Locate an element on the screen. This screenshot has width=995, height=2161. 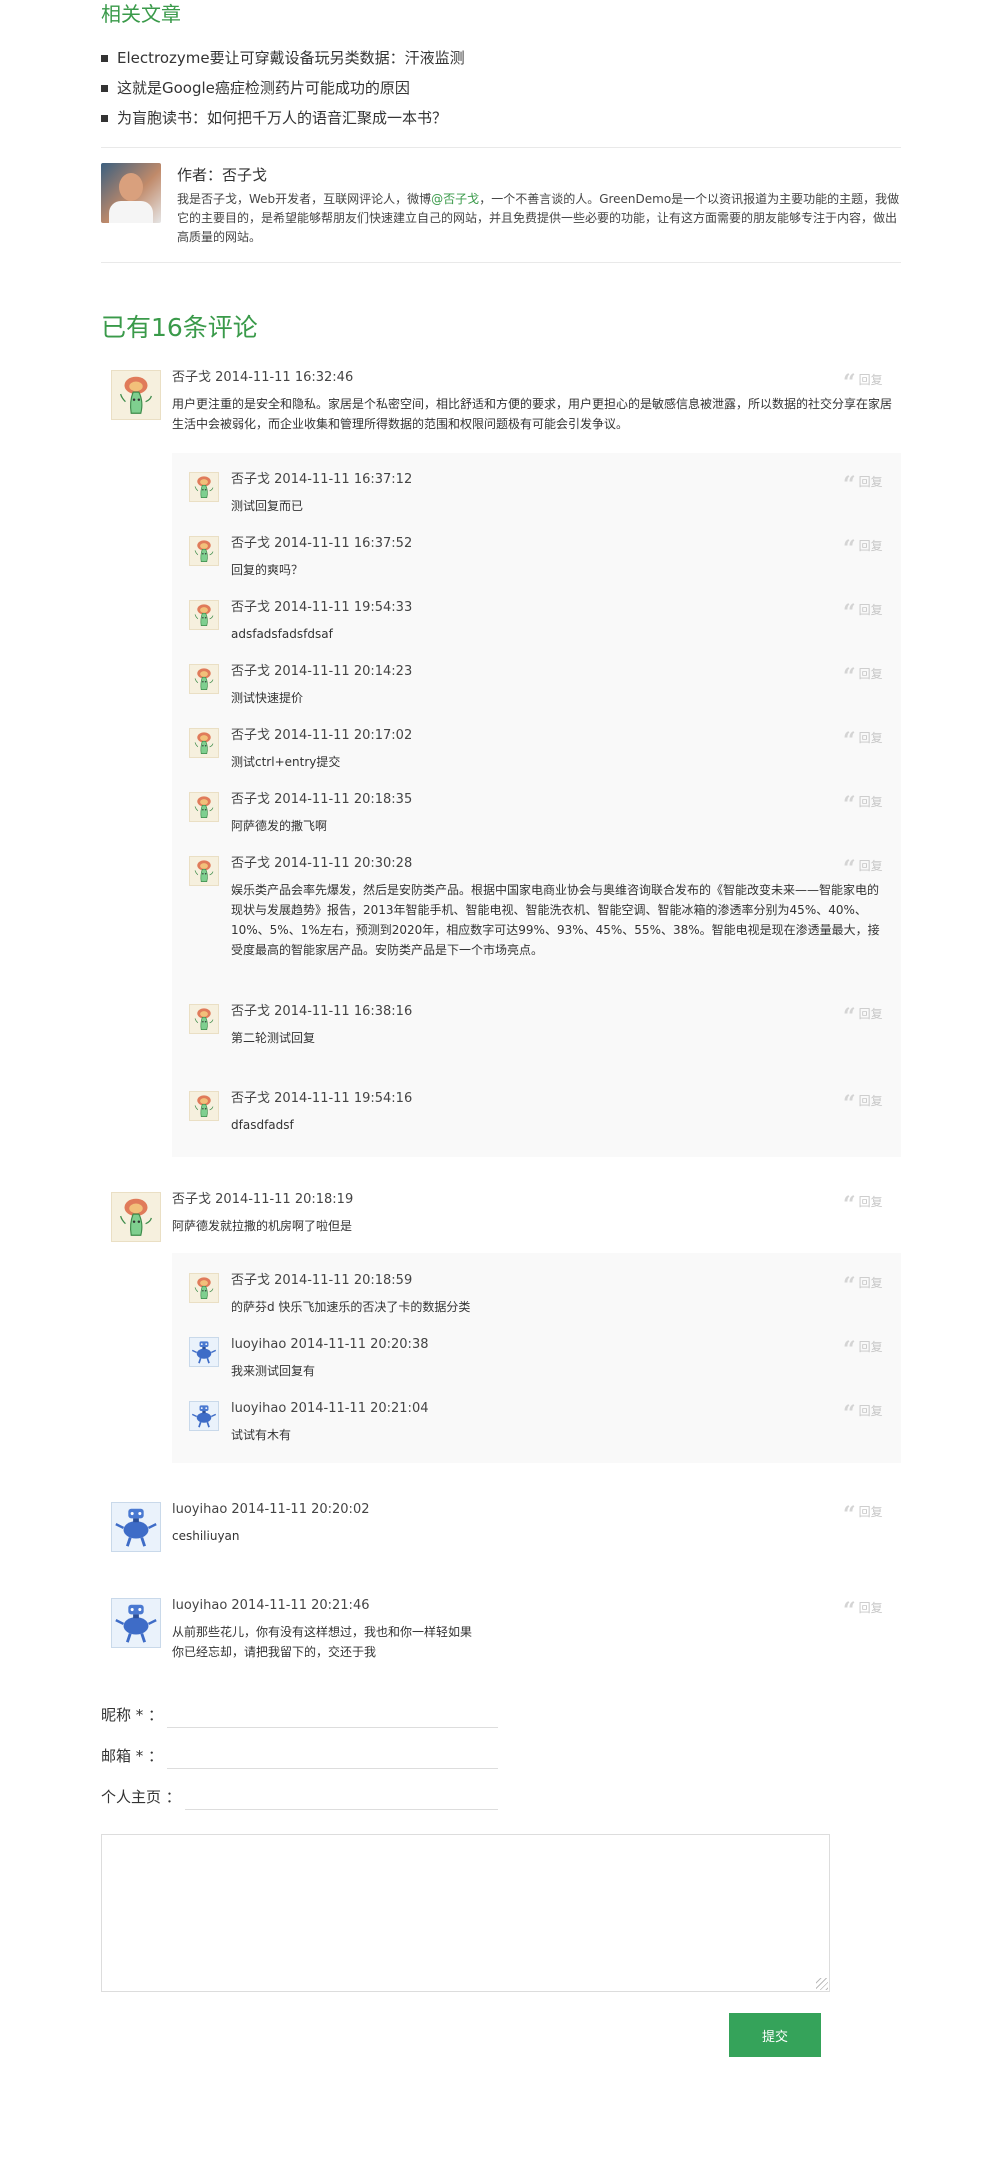
author-weibo-link: @否子戈 is located at coordinates (455, 199).